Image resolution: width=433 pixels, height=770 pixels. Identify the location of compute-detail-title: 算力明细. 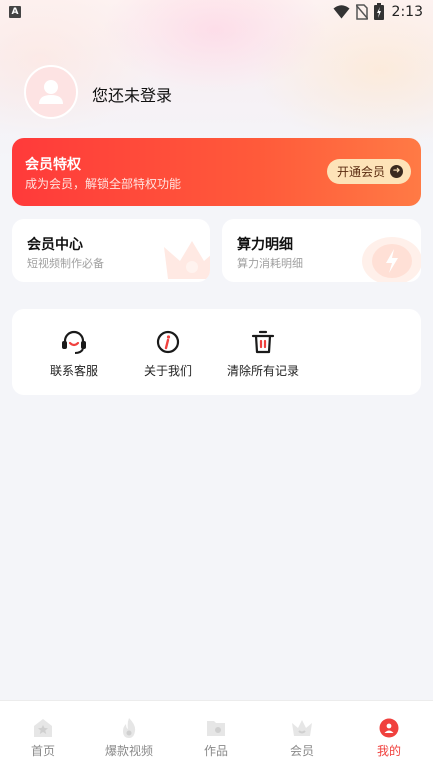
(265, 245).